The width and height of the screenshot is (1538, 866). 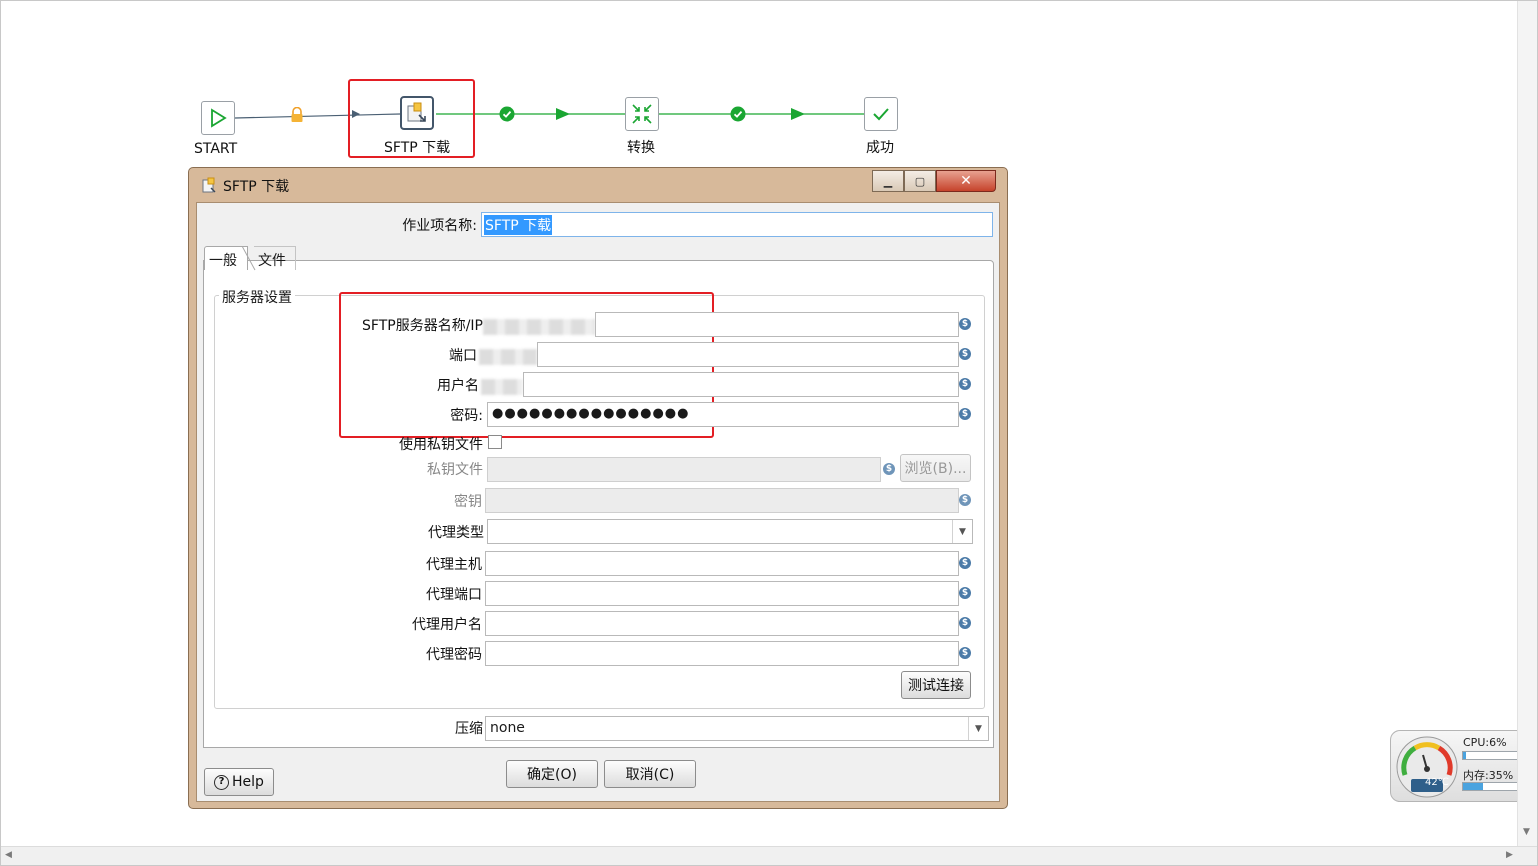 I want to click on password-label: 密码:, so click(x=466, y=416).